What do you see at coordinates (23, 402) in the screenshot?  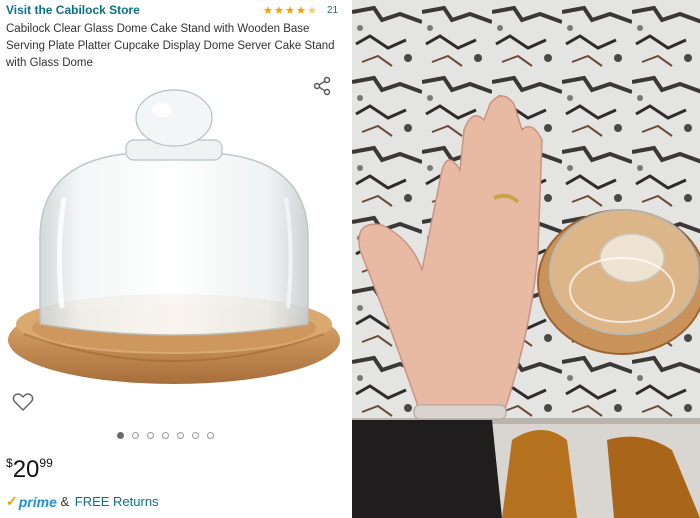 I see `heart-icon` at bounding box center [23, 402].